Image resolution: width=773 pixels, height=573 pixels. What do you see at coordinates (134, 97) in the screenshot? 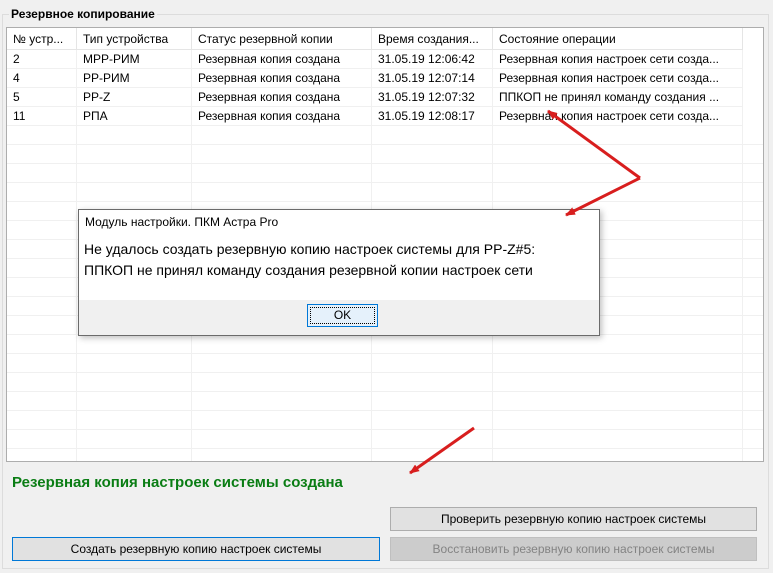
I see `cell-device-type: РР-Z` at bounding box center [134, 97].